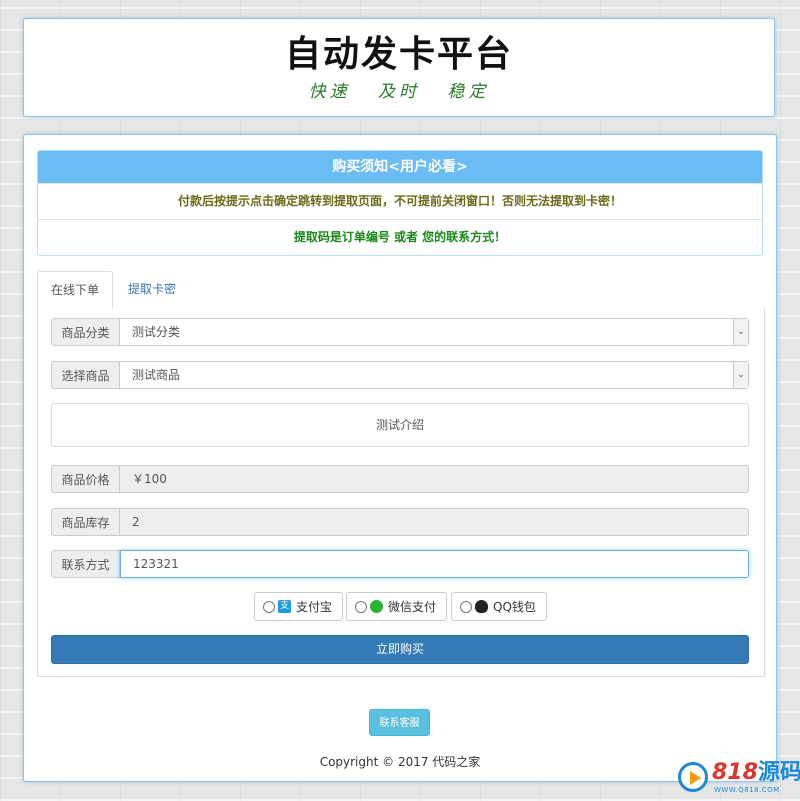 This screenshot has width=800, height=801. What do you see at coordinates (152, 289) in the screenshot?
I see `tab-extract-card: 提取卡密` at bounding box center [152, 289].